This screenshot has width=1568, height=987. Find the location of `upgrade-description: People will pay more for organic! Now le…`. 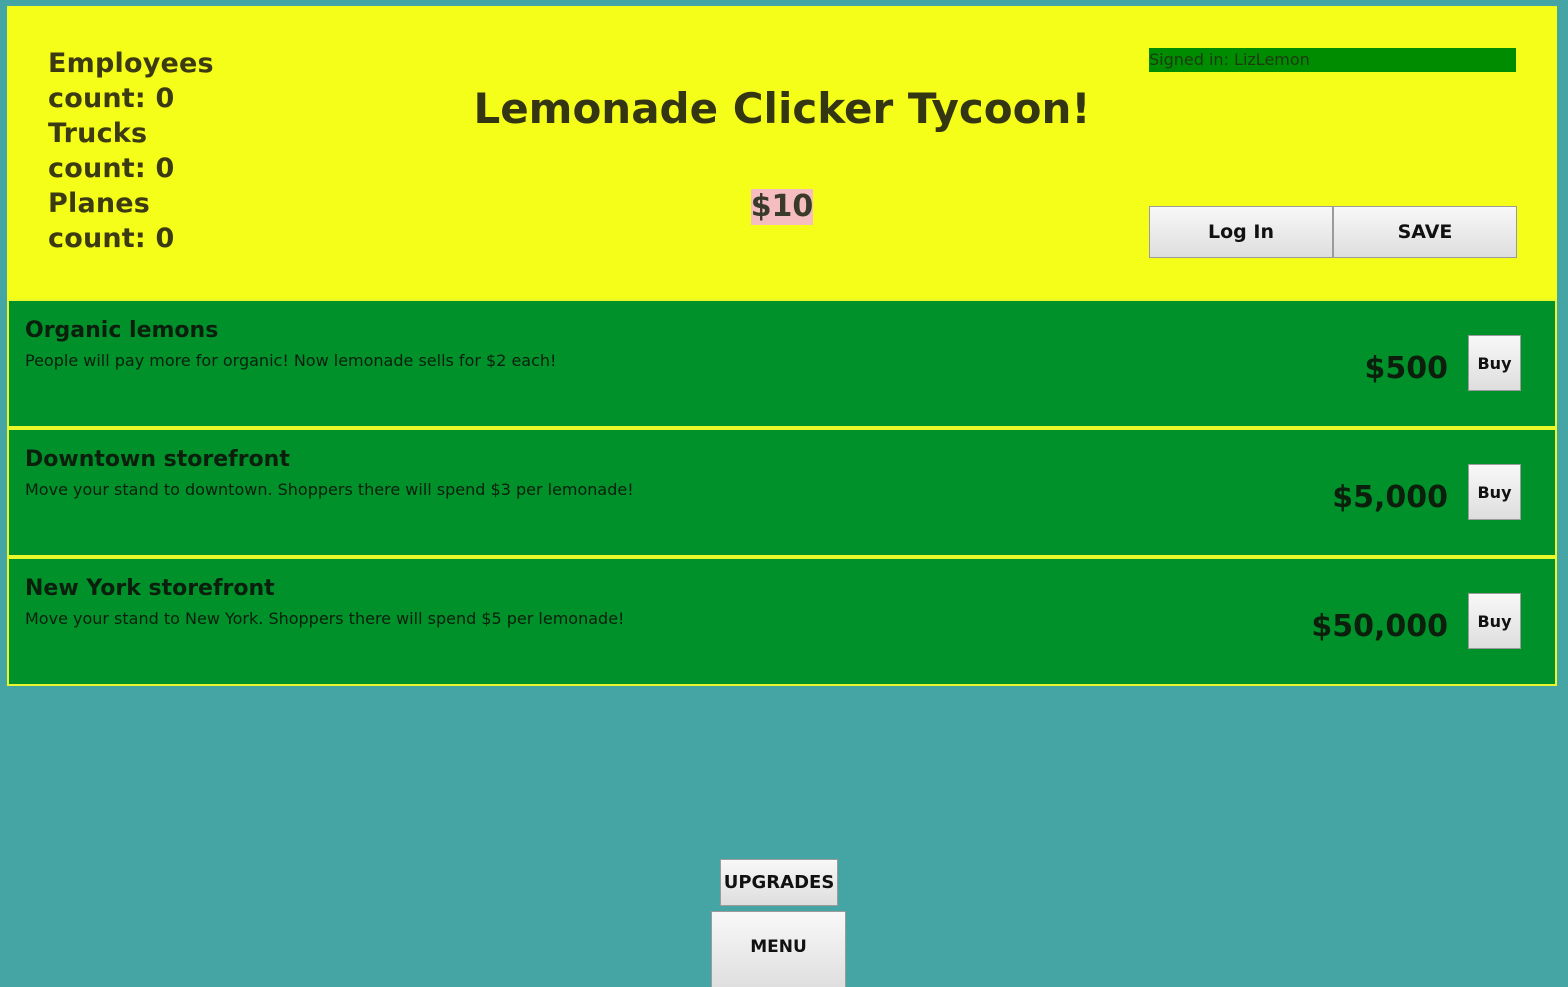

upgrade-description: People will pay more for organic! Now le… is located at coordinates (291, 360).